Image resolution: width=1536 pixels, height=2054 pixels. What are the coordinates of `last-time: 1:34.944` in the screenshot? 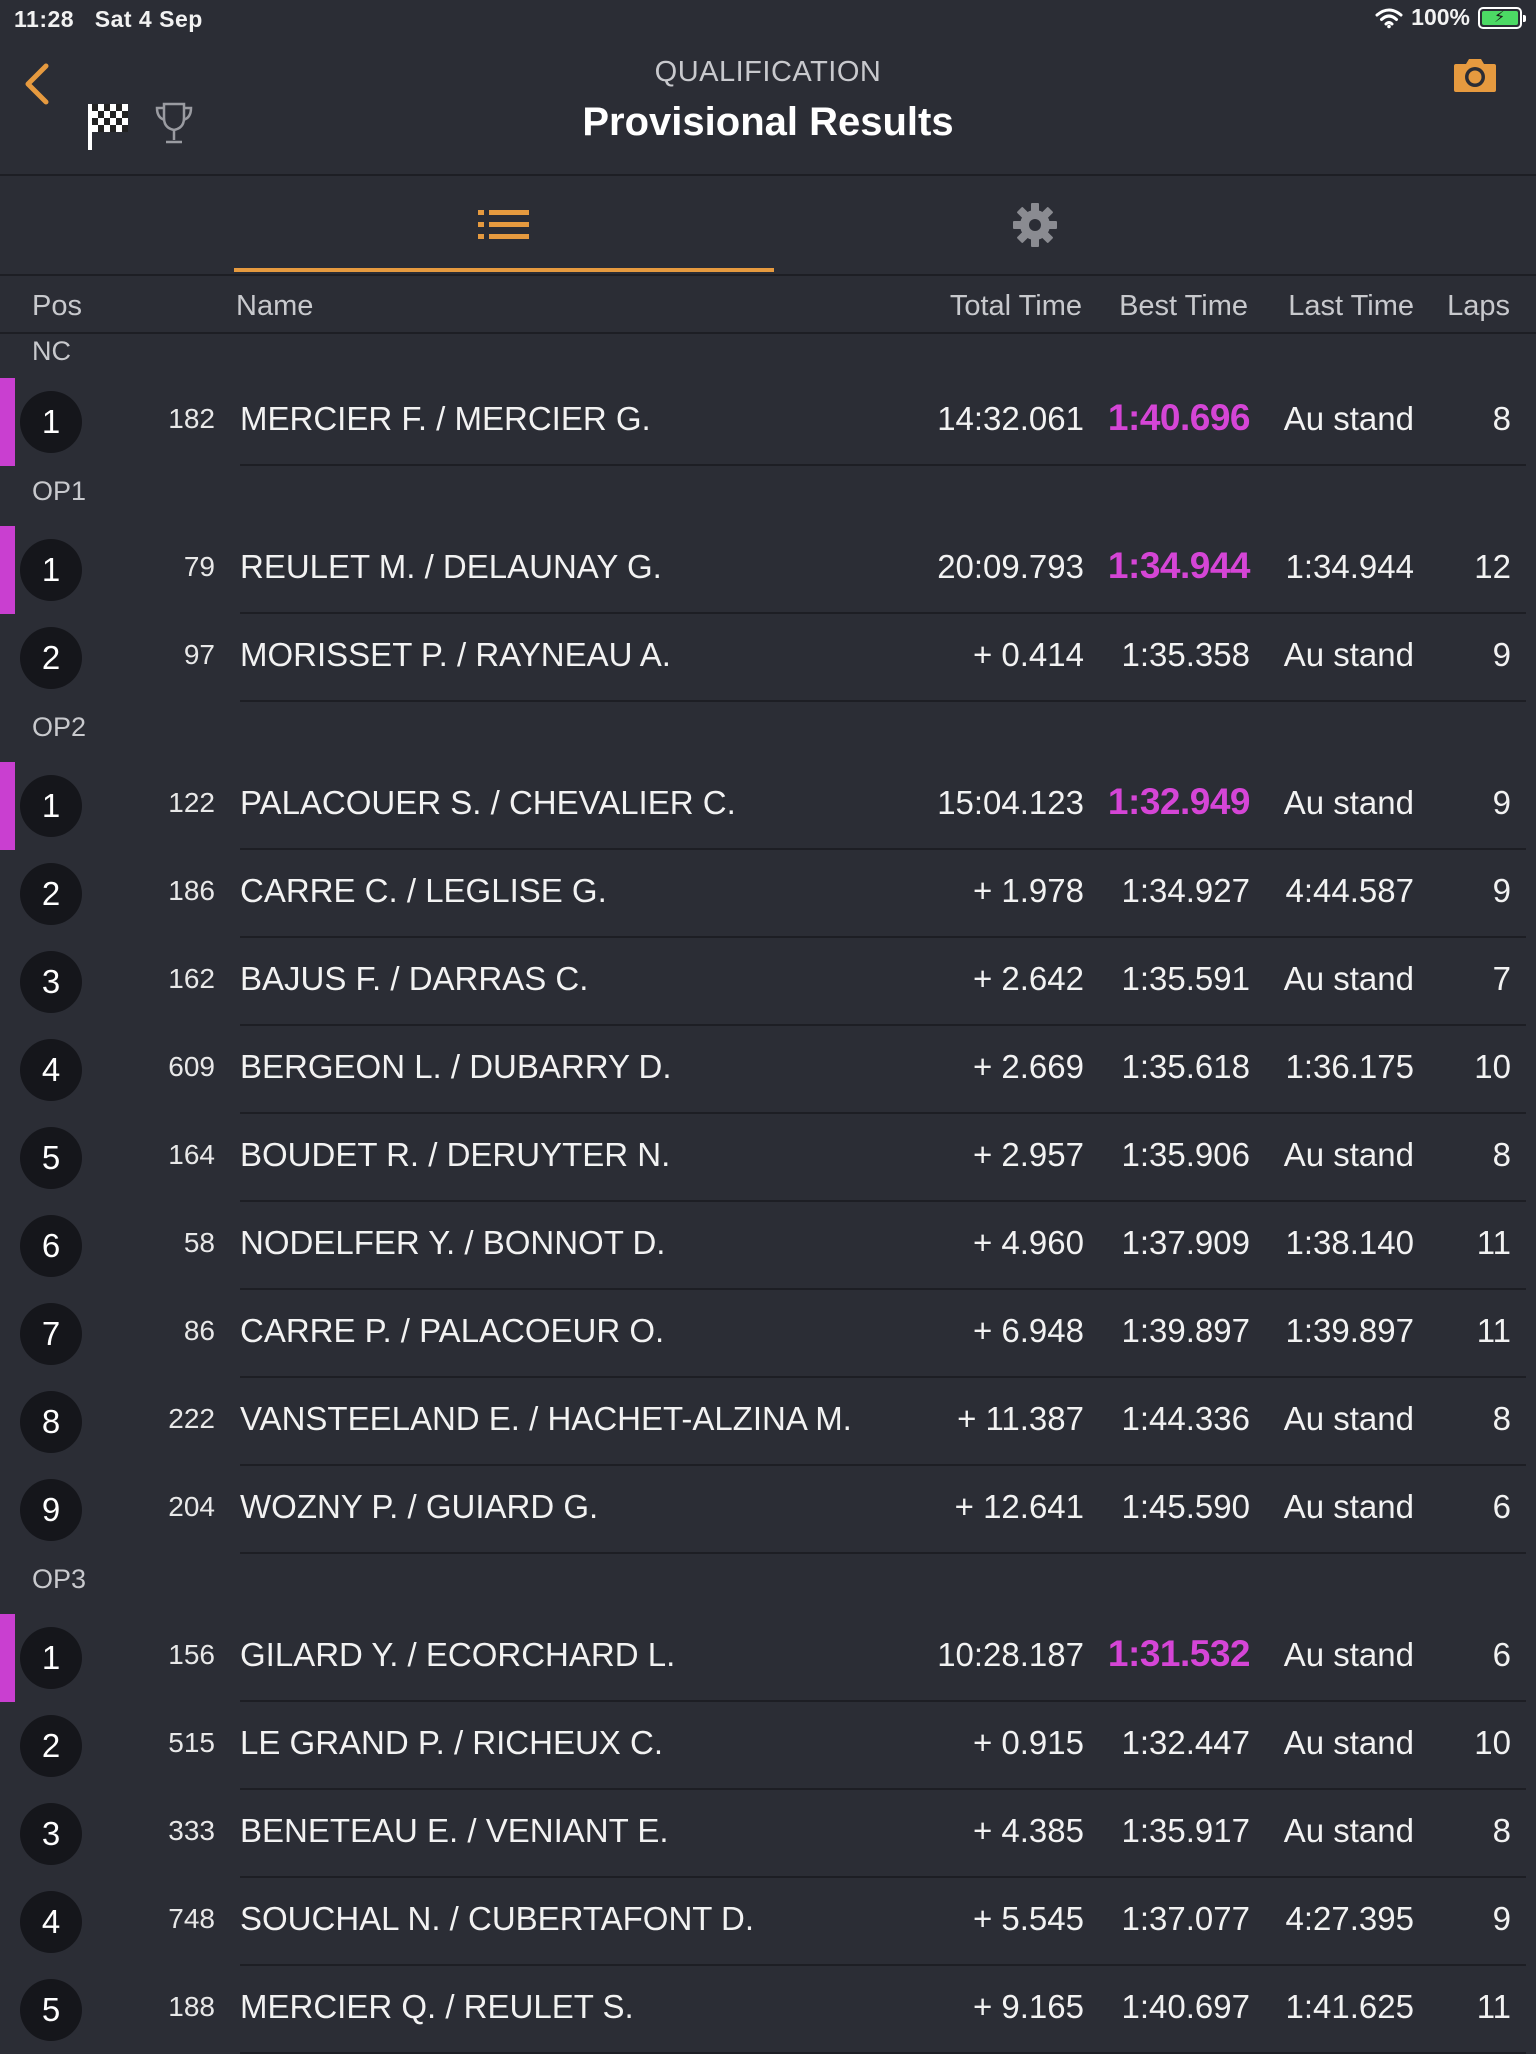 It's located at (1349, 566).